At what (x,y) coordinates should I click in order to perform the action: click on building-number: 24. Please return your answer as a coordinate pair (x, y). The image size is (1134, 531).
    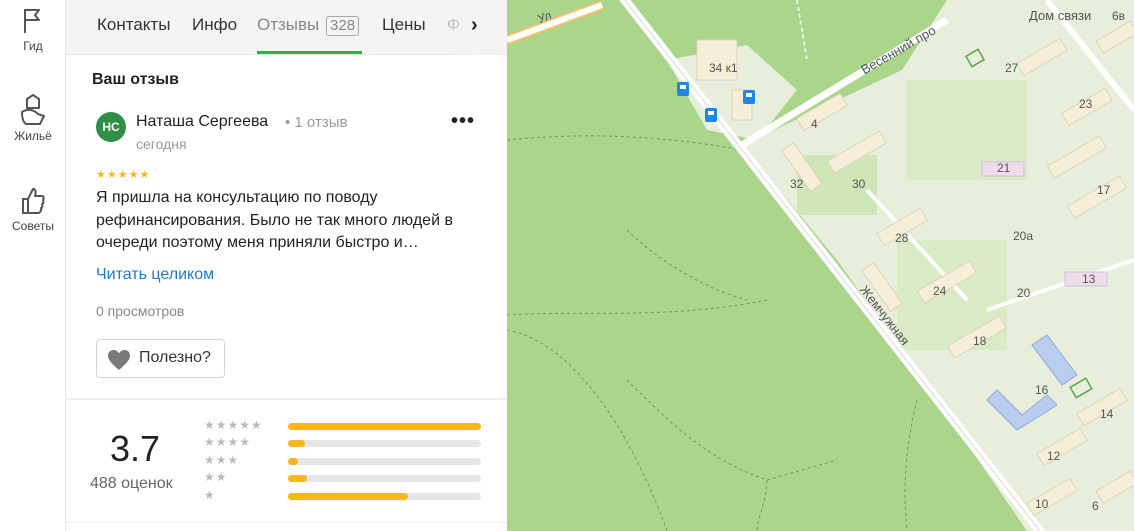
    Looking at the image, I should click on (940, 291).